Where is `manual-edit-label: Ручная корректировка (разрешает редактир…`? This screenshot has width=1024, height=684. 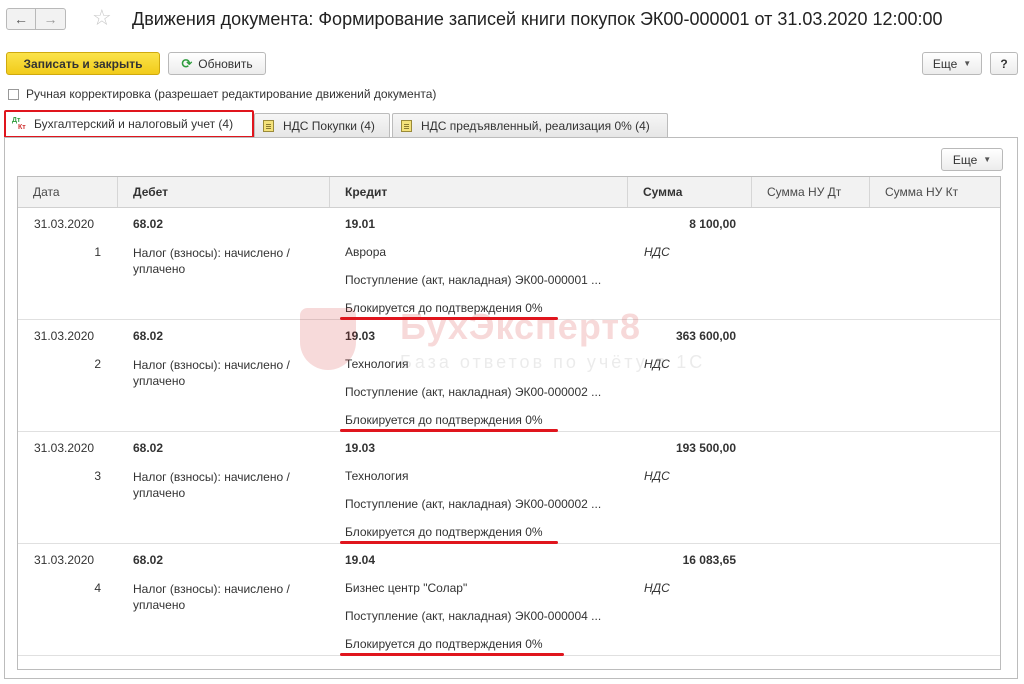 manual-edit-label: Ручная корректировка (разрешает редактир… is located at coordinates (231, 94).